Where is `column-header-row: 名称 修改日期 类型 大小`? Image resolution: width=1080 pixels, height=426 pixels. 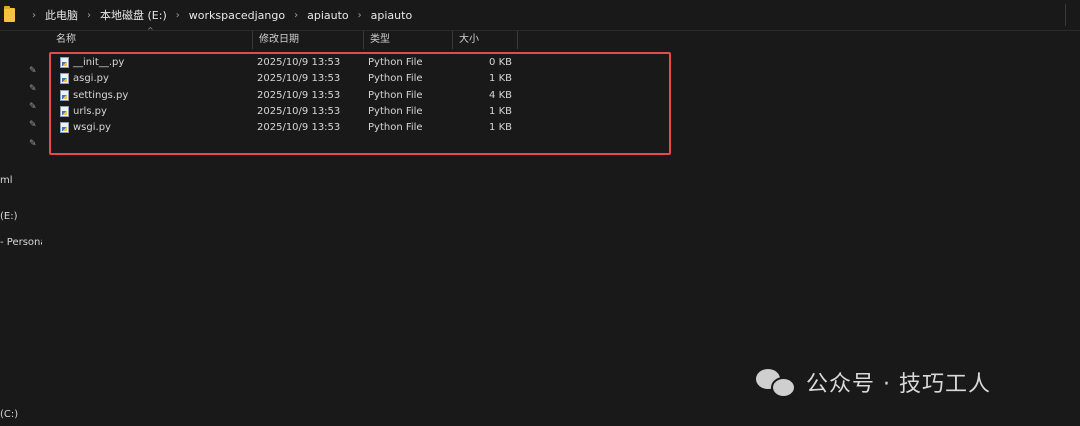 column-header-row: 名称 修改日期 类型 大小 is located at coordinates (284, 40).